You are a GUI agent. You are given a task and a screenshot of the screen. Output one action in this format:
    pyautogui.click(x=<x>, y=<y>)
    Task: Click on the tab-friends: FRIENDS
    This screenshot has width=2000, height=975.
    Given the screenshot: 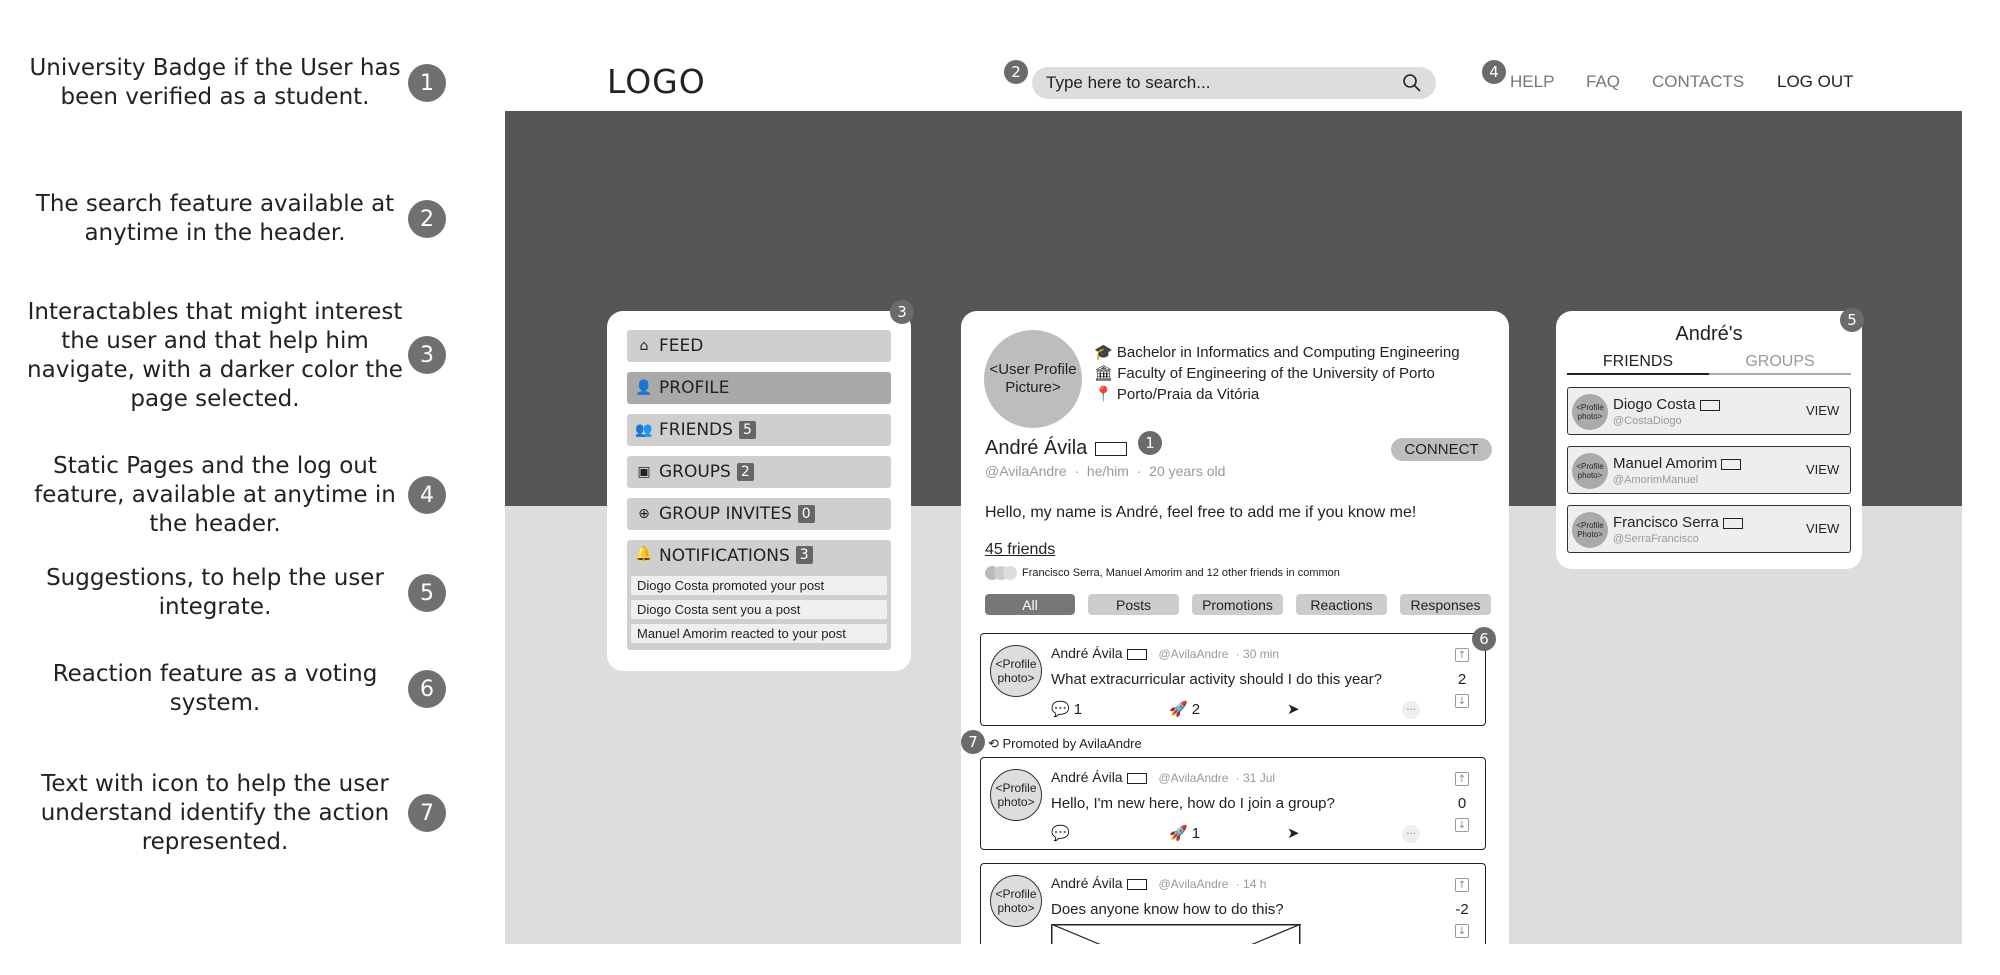 What is the action you would take?
    pyautogui.click(x=1638, y=364)
    